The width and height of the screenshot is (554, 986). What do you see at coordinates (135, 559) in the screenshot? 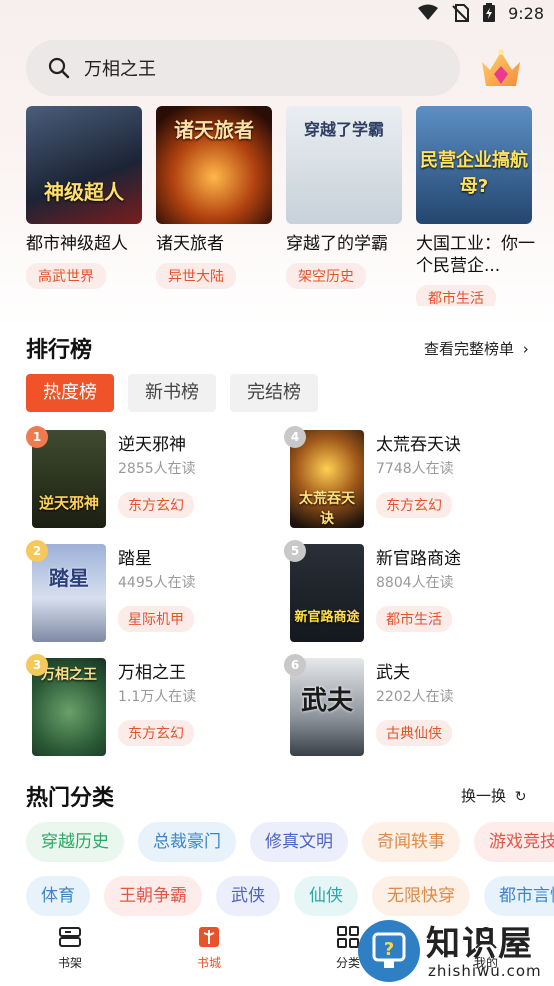
I see `rank-book-title: 踏星` at bounding box center [135, 559].